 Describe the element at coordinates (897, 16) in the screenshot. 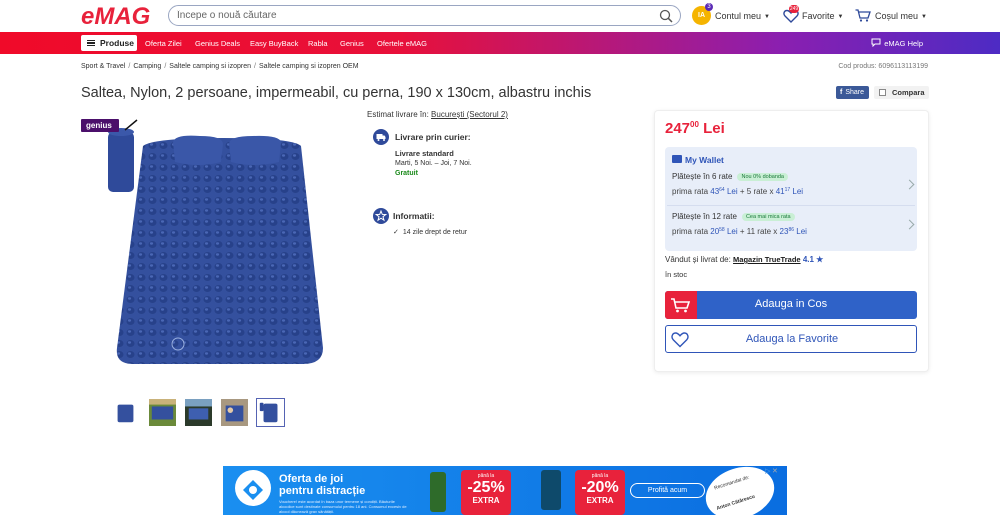

I see `cart-label: Coșul meu` at that location.